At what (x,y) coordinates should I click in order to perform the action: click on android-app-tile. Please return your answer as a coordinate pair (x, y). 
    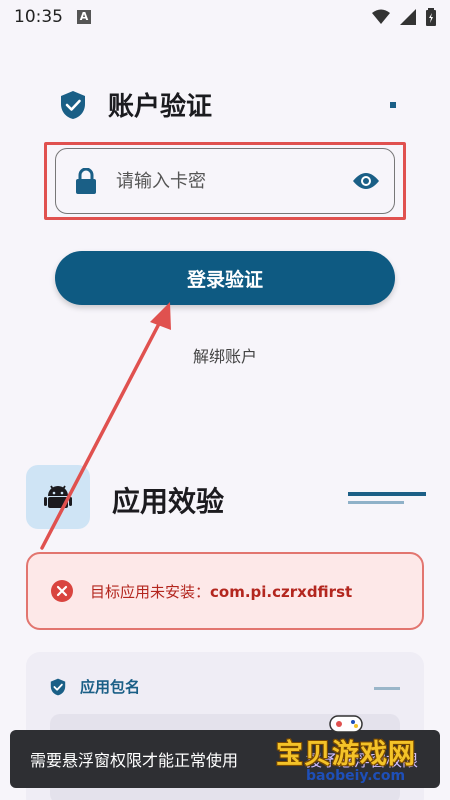
    Looking at the image, I should click on (58, 497).